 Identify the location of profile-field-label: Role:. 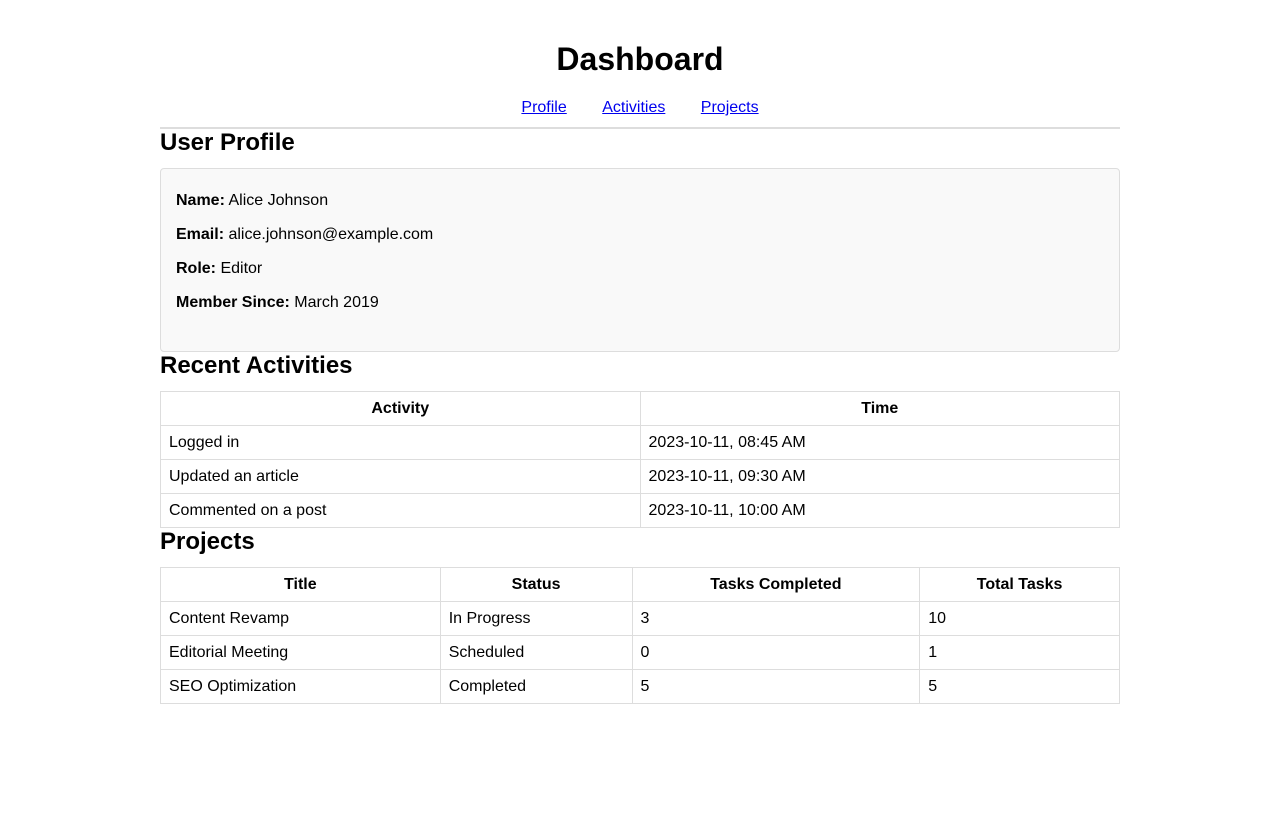
(196, 268).